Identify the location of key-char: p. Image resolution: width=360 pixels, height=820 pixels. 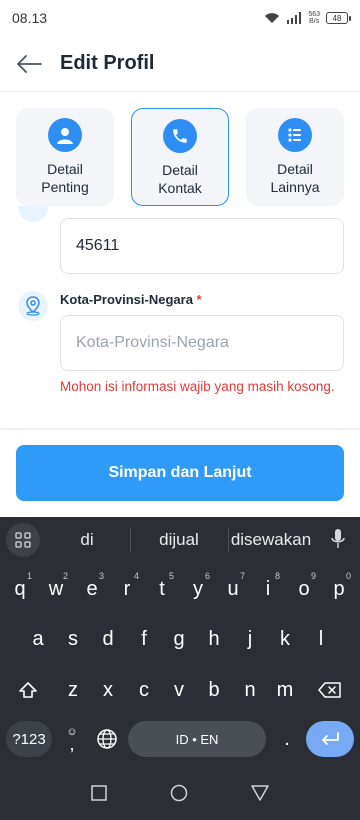
(339, 588).